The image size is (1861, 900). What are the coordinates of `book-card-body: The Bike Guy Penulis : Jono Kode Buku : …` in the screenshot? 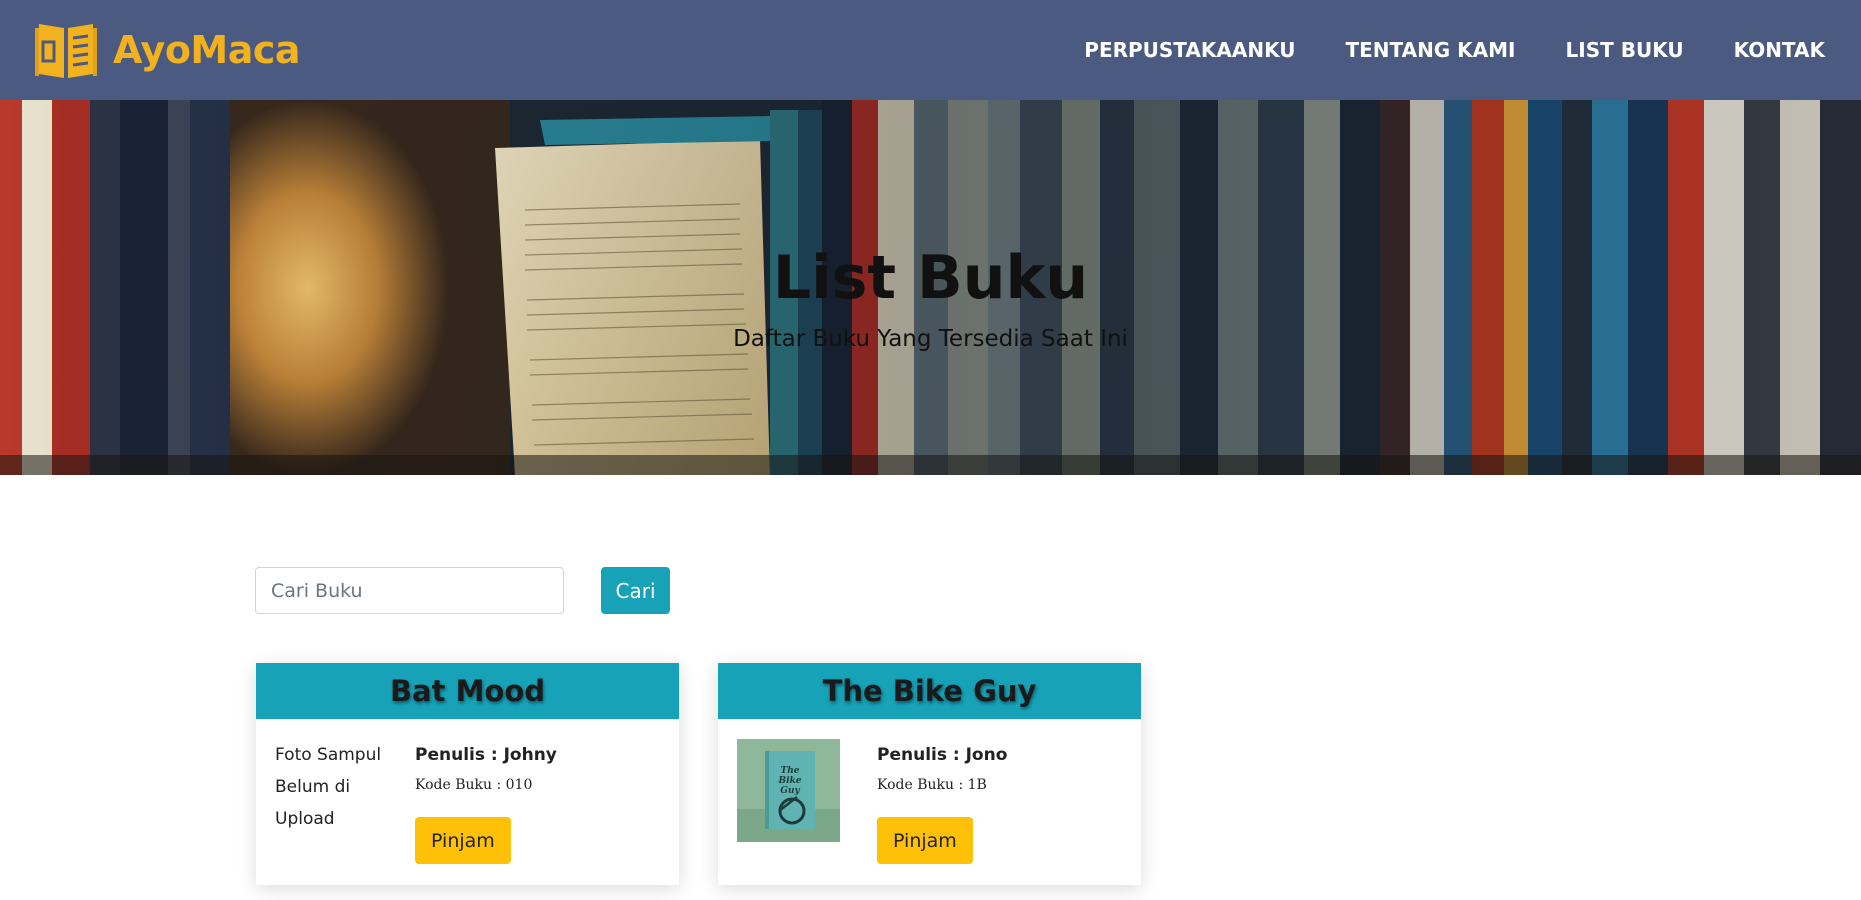 It's located at (929, 802).